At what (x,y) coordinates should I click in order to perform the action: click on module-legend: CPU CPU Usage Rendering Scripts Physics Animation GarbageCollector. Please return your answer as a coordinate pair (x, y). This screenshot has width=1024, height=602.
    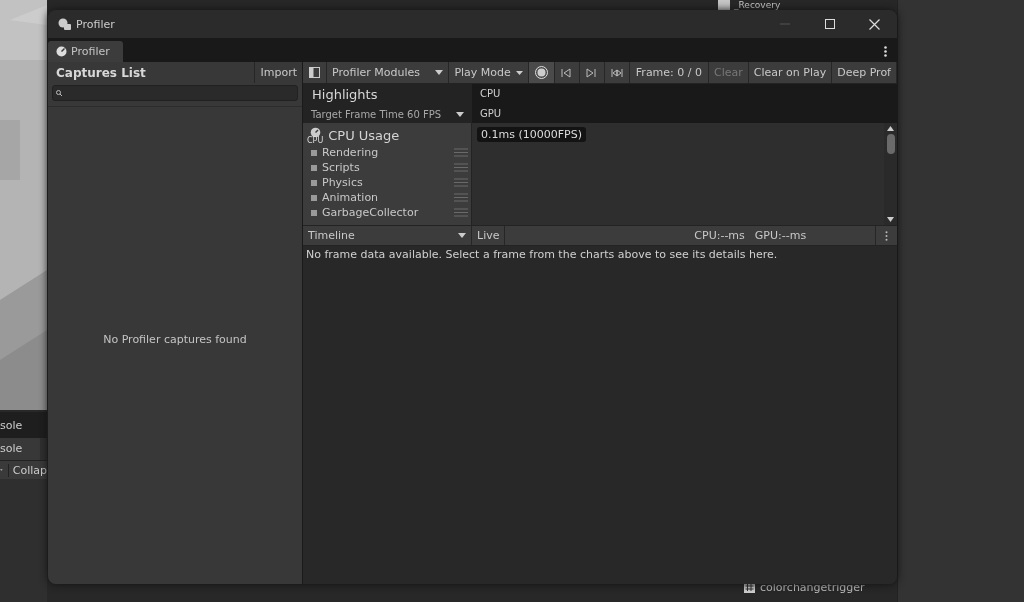
    Looking at the image, I should click on (387, 174).